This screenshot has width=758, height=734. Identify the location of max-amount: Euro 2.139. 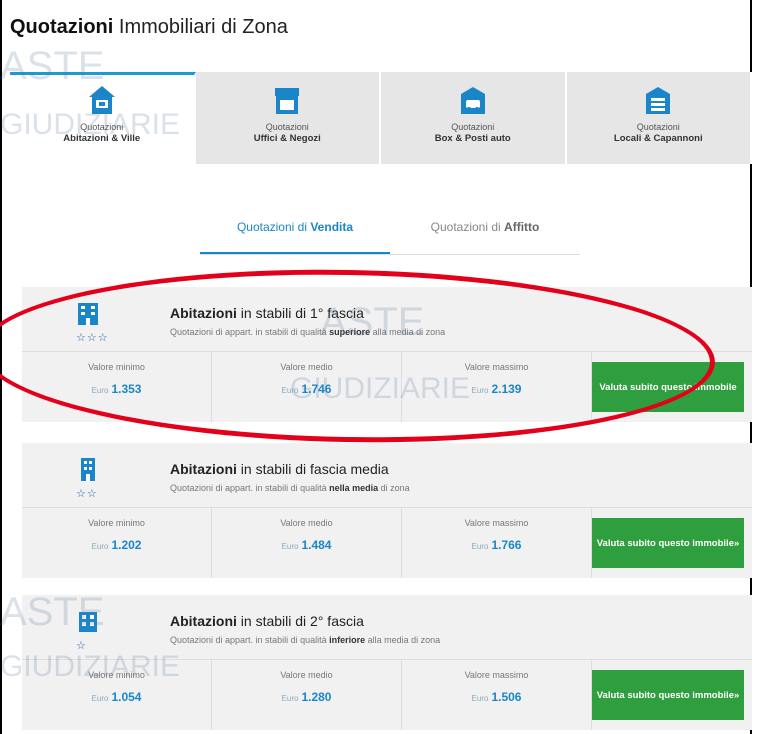
(496, 389).